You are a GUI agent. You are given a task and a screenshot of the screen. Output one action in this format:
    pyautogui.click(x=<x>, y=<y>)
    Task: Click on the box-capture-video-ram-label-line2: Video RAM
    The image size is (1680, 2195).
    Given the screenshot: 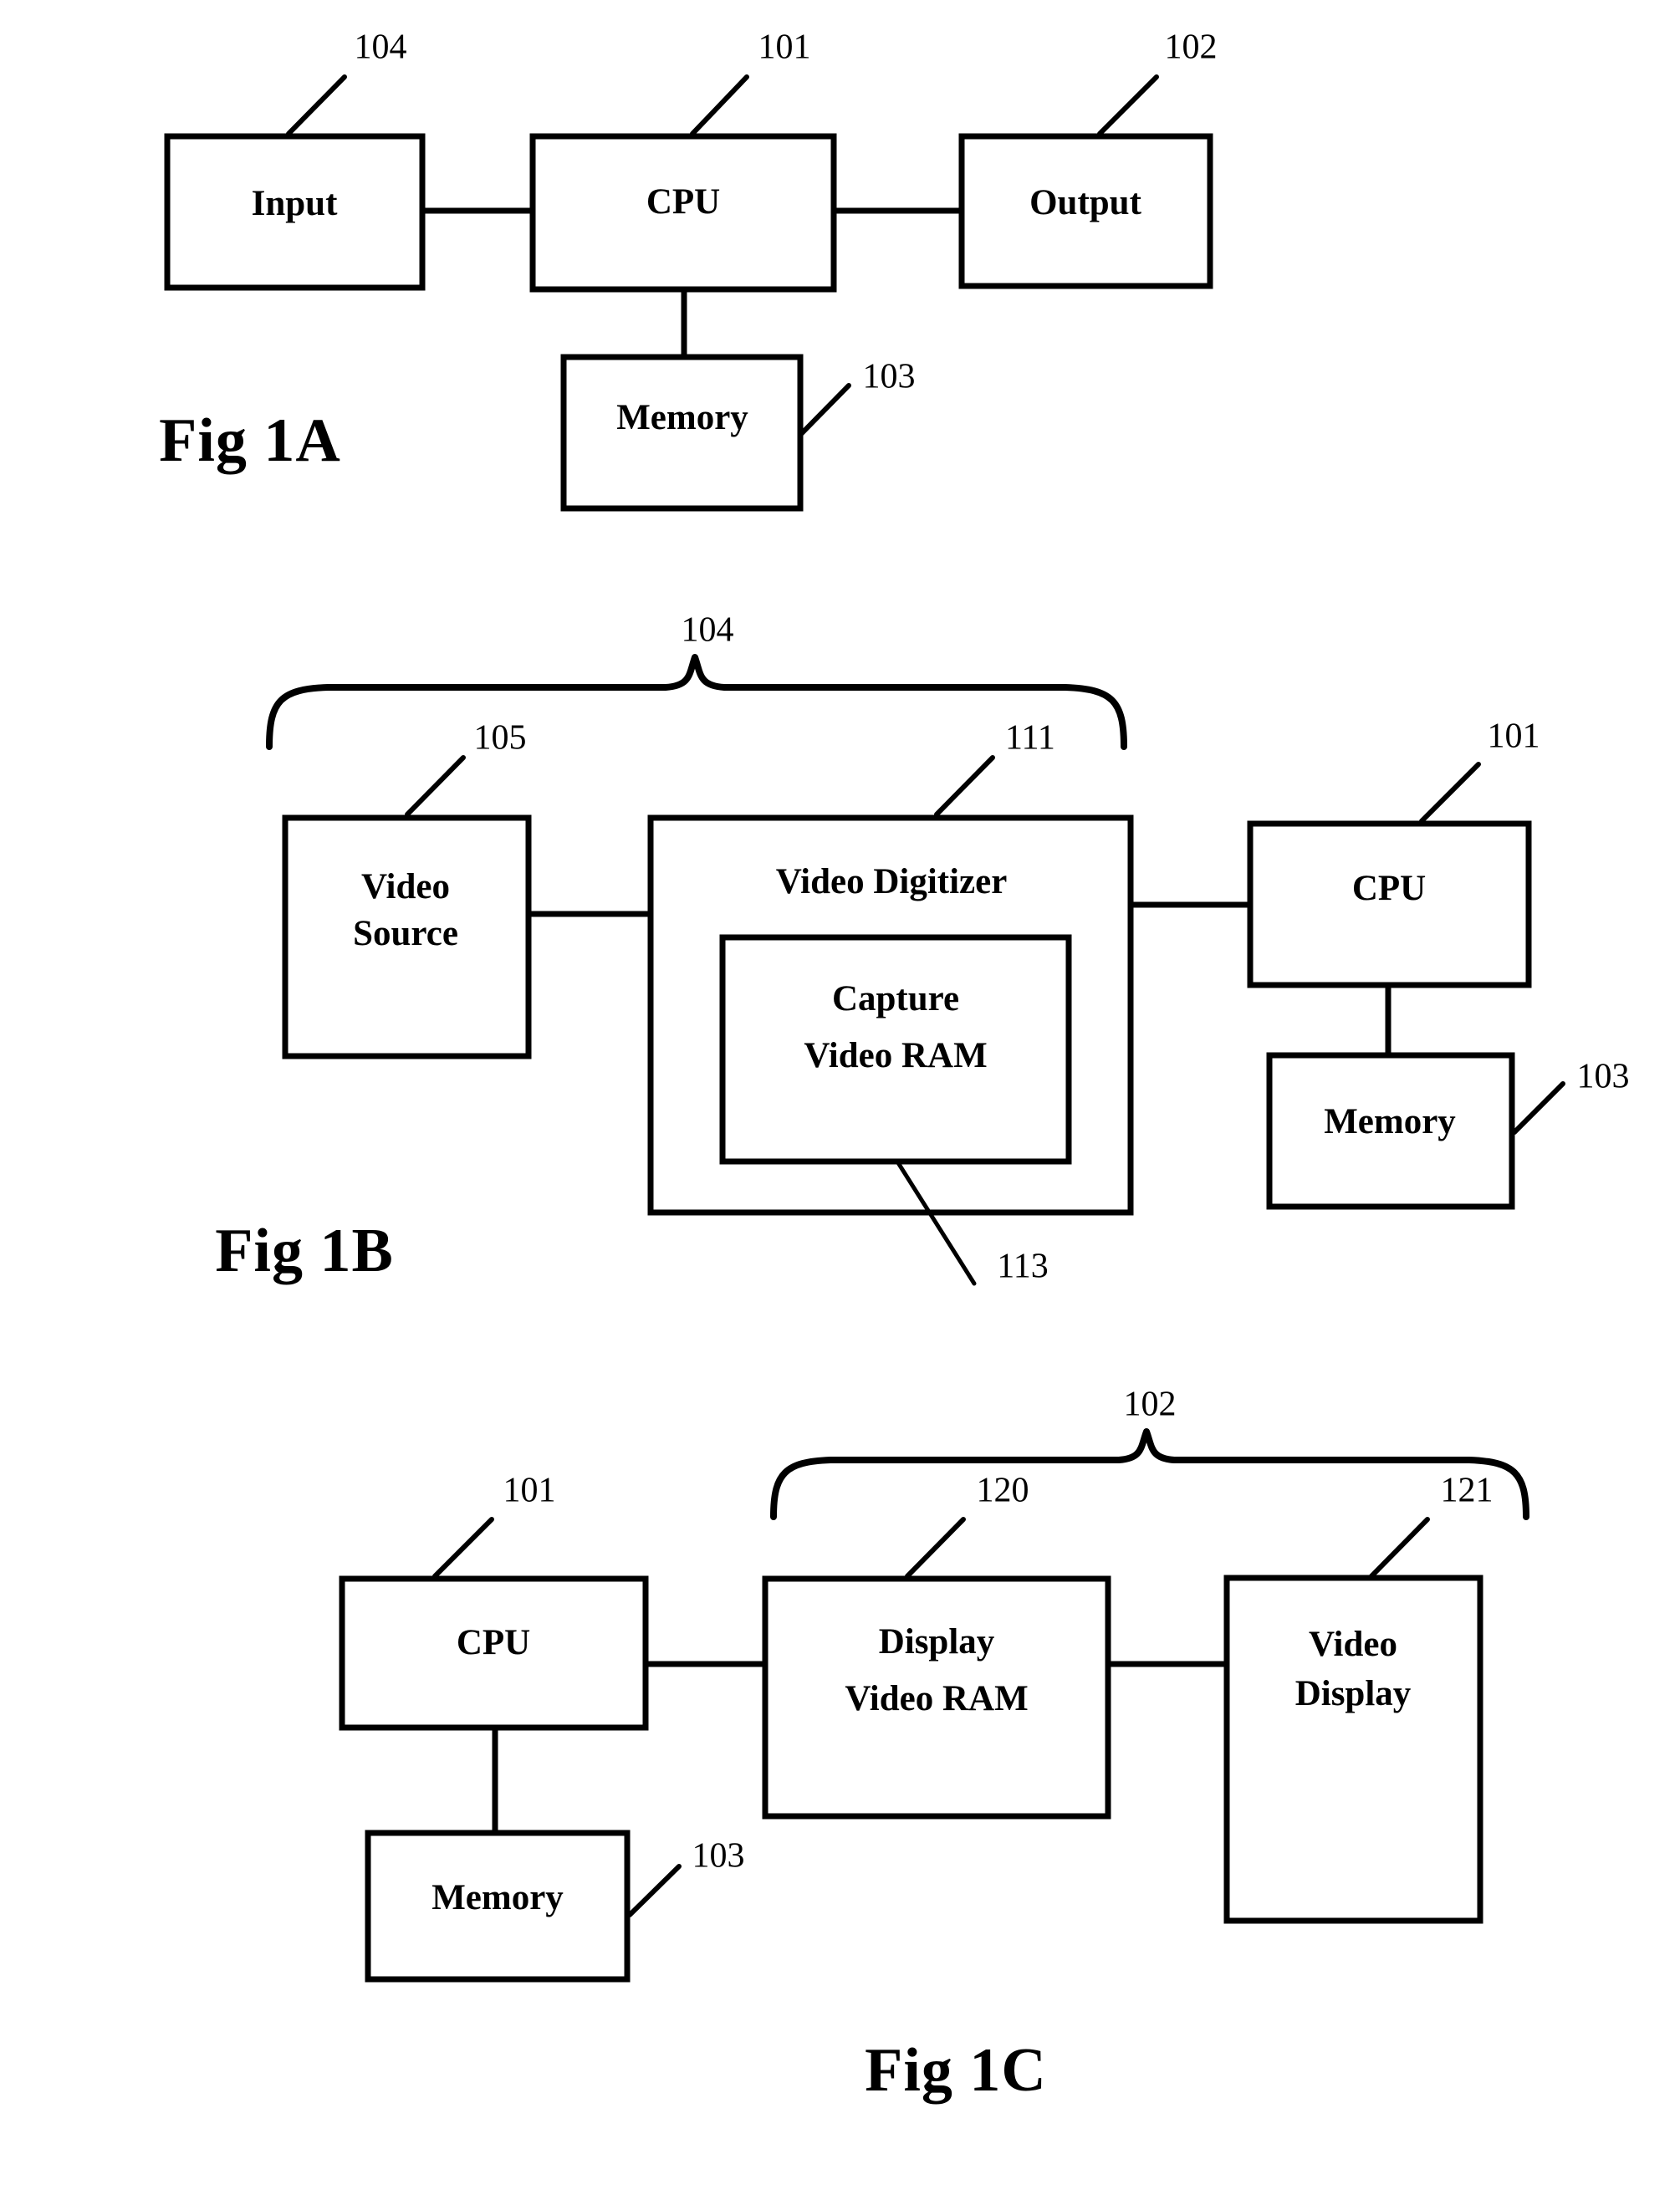 What is the action you would take?
    pyautogui.click(x=895, y=1055)
    